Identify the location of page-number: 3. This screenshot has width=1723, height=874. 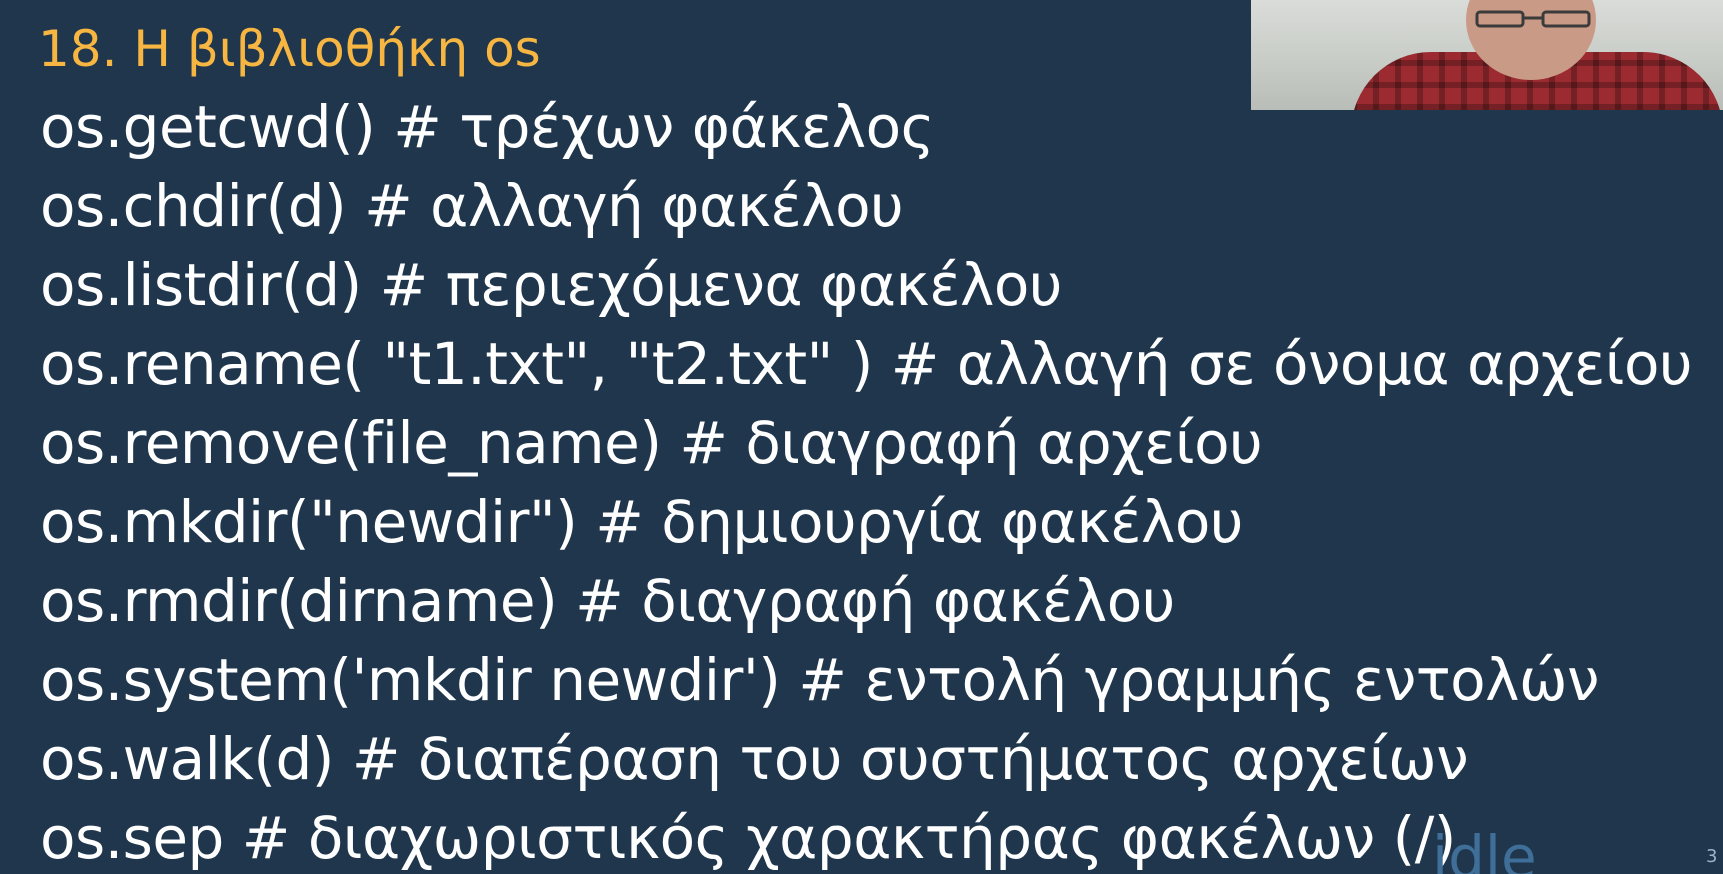
(1712, 856).